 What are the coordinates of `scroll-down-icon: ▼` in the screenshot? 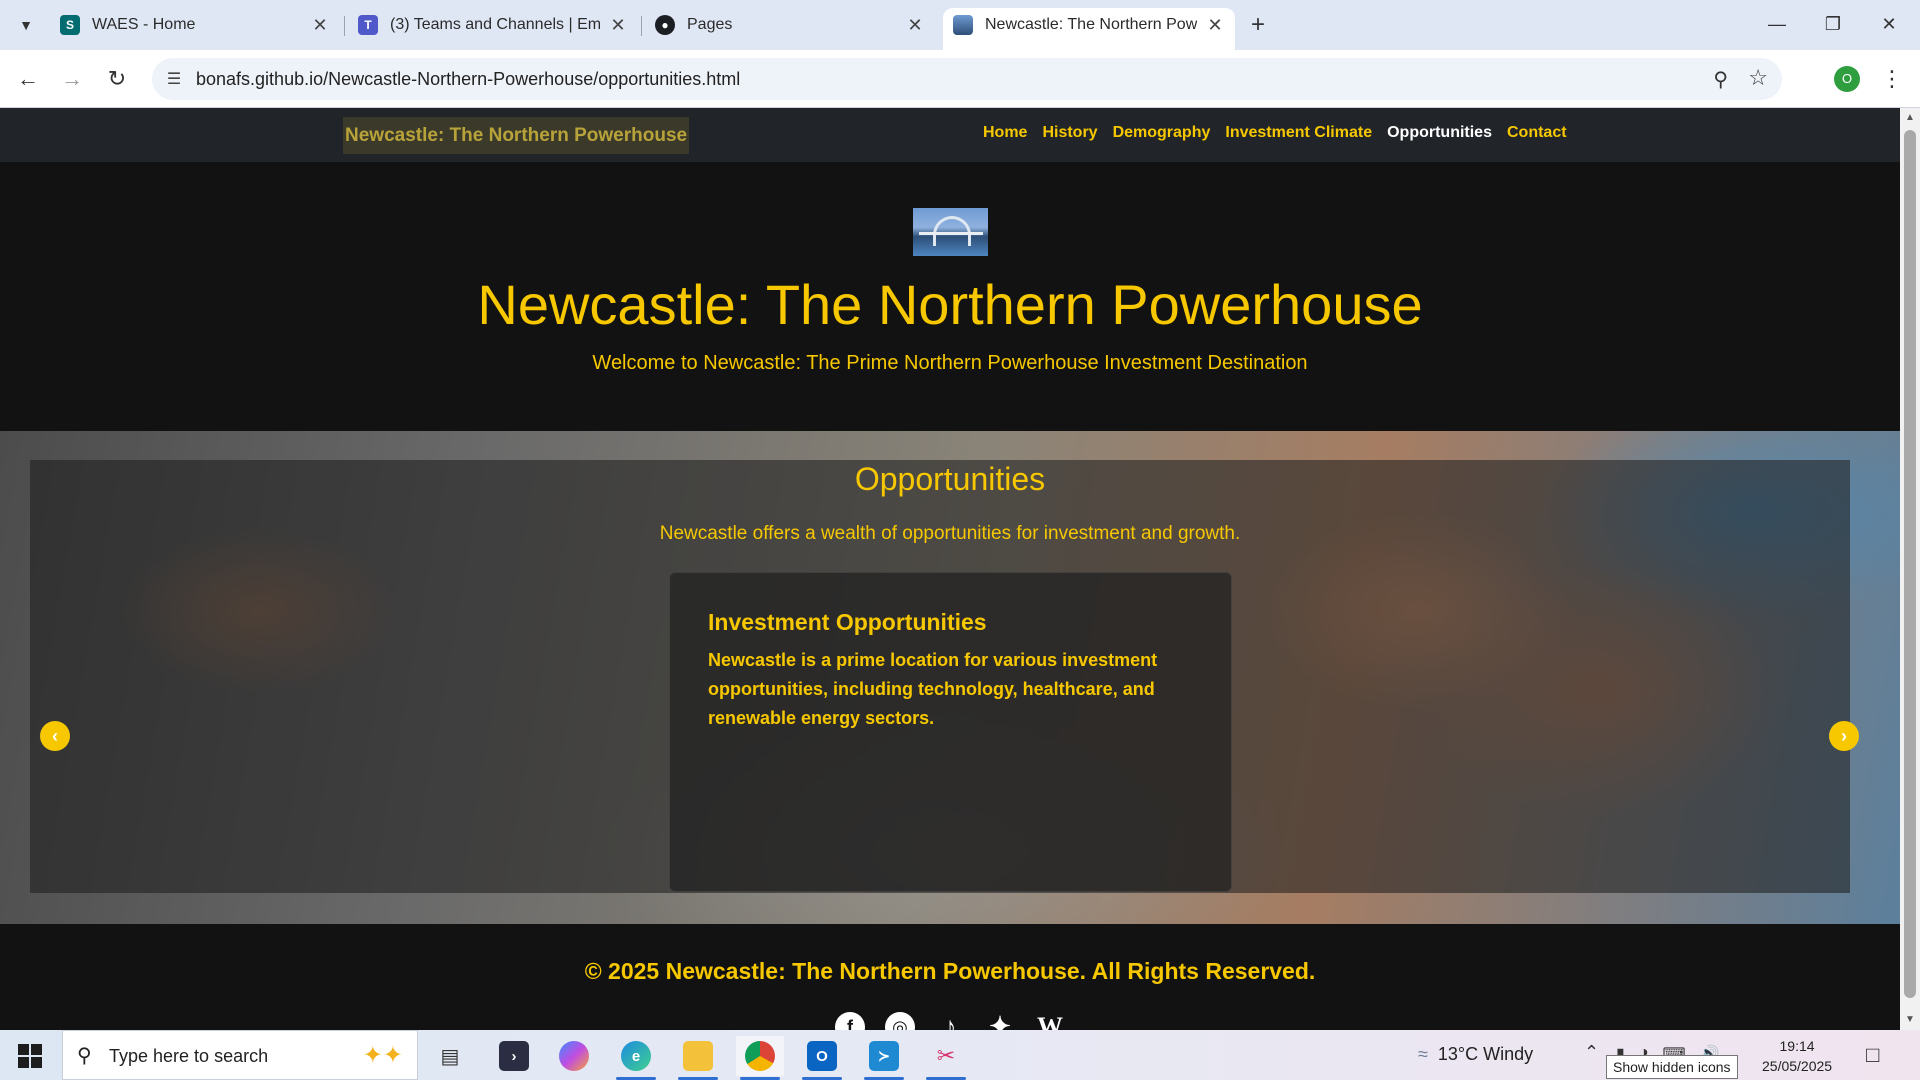 It's located at (1910, 1020).